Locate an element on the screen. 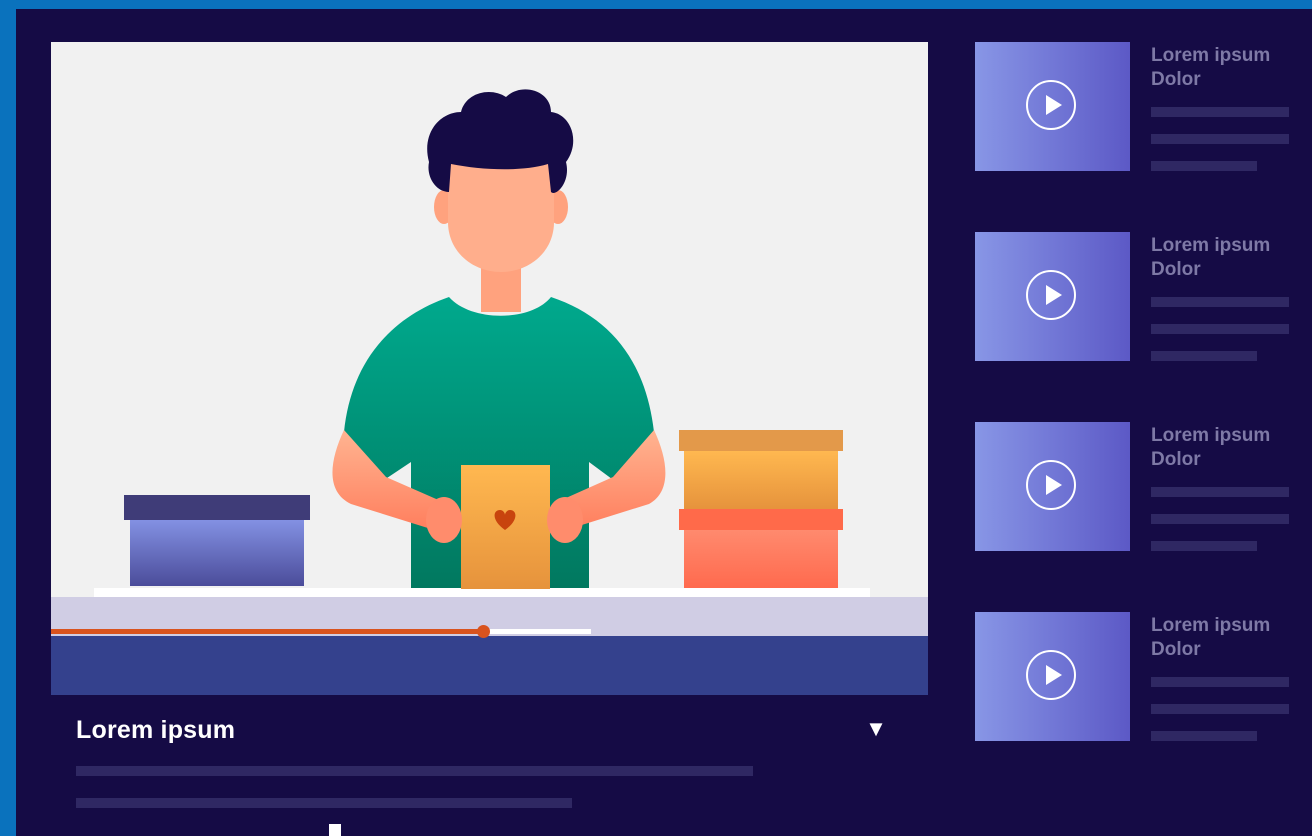 The width and height of the screenshot is (1312, 836). text-cursor-icon is located at coordinates (335, 830).